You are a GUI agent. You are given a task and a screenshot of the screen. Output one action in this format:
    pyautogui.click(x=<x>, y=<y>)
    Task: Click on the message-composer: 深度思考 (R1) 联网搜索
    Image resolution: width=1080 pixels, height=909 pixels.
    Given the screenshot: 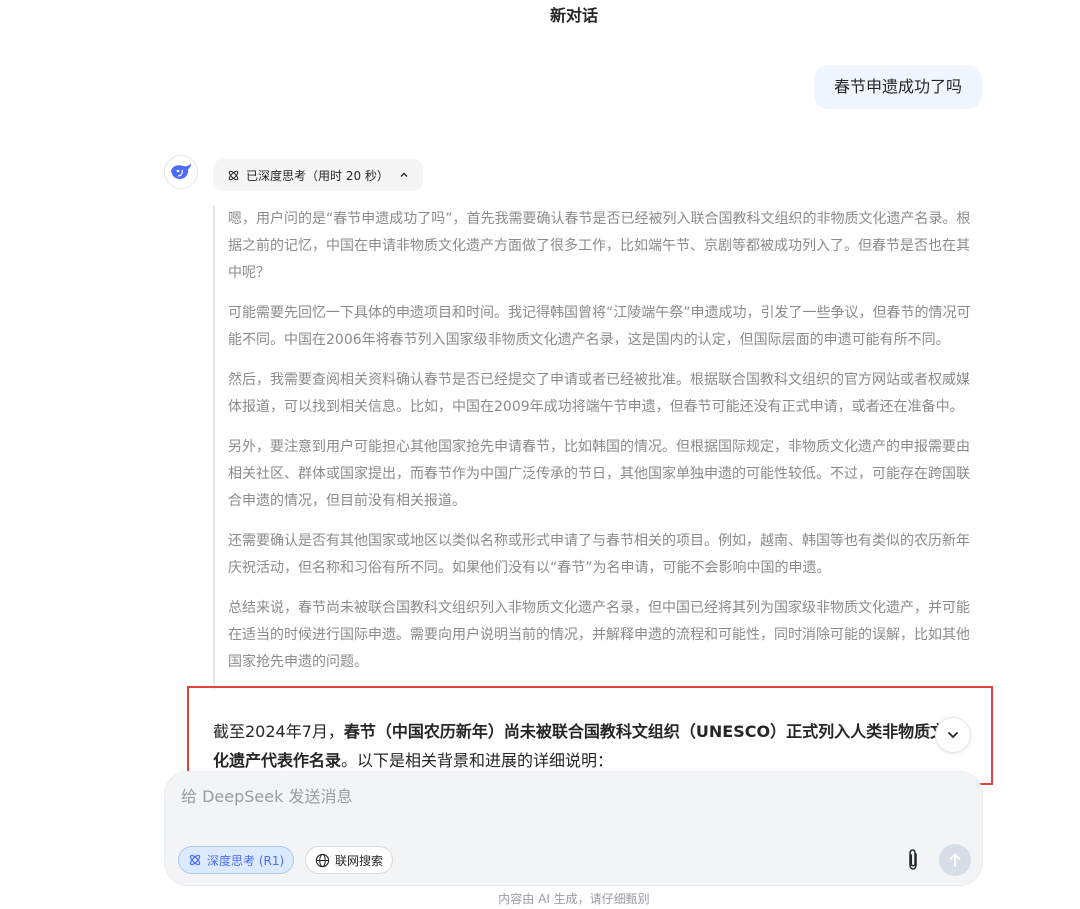 What is the action you would take?
    pyautogui.click(x=573, y=828)
    